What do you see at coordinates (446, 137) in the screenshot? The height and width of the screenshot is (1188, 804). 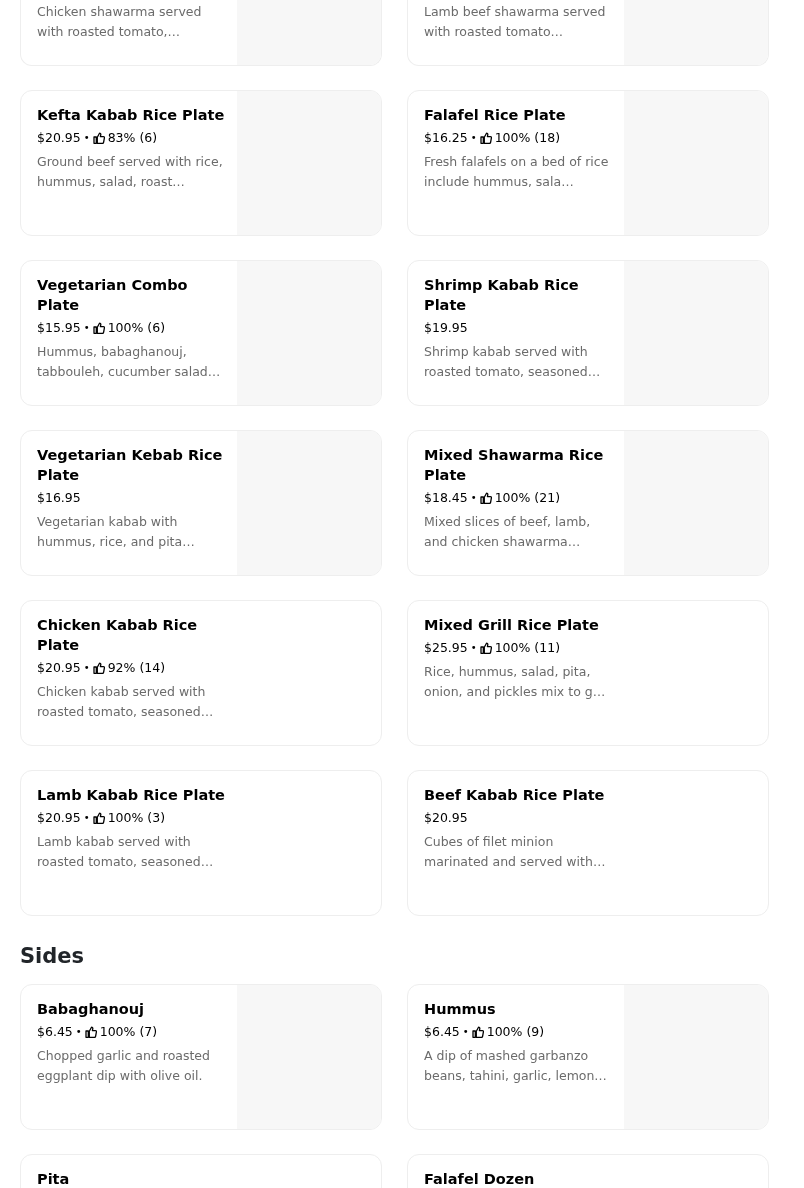 I see `item-price: $16.25` at bounding box center [446, 137].